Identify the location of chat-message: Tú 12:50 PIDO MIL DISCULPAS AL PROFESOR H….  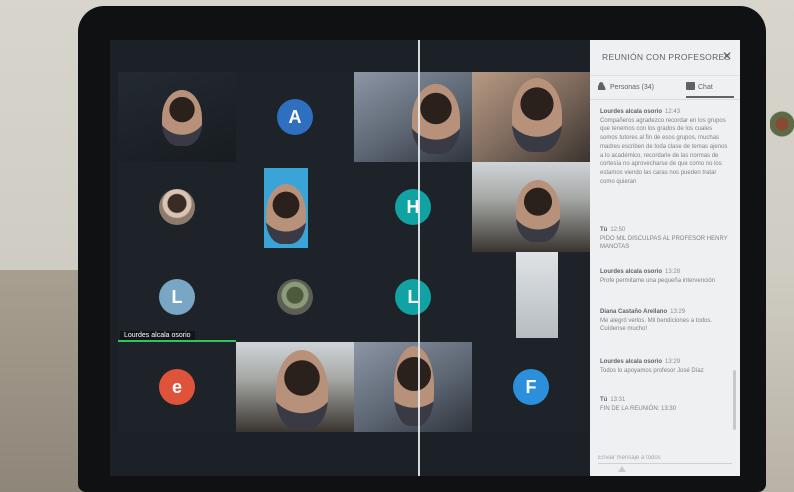
(665, 239).